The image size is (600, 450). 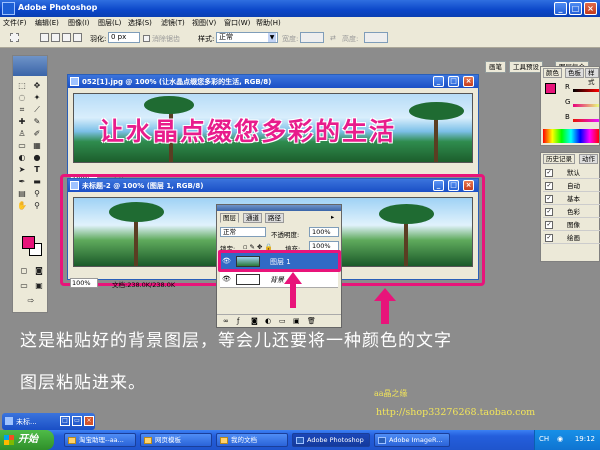 I want to click on doc2-zoom-field: 100%, so click(x=84, y=283).